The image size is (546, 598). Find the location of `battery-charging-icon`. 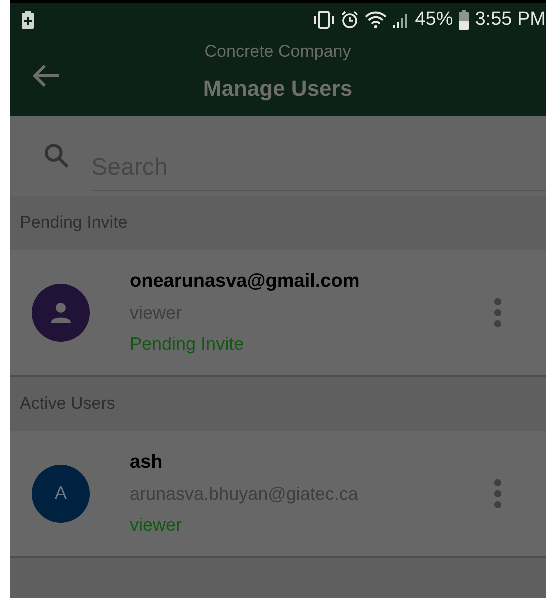

battery-charging-icon is located at coordinates (28, 19).